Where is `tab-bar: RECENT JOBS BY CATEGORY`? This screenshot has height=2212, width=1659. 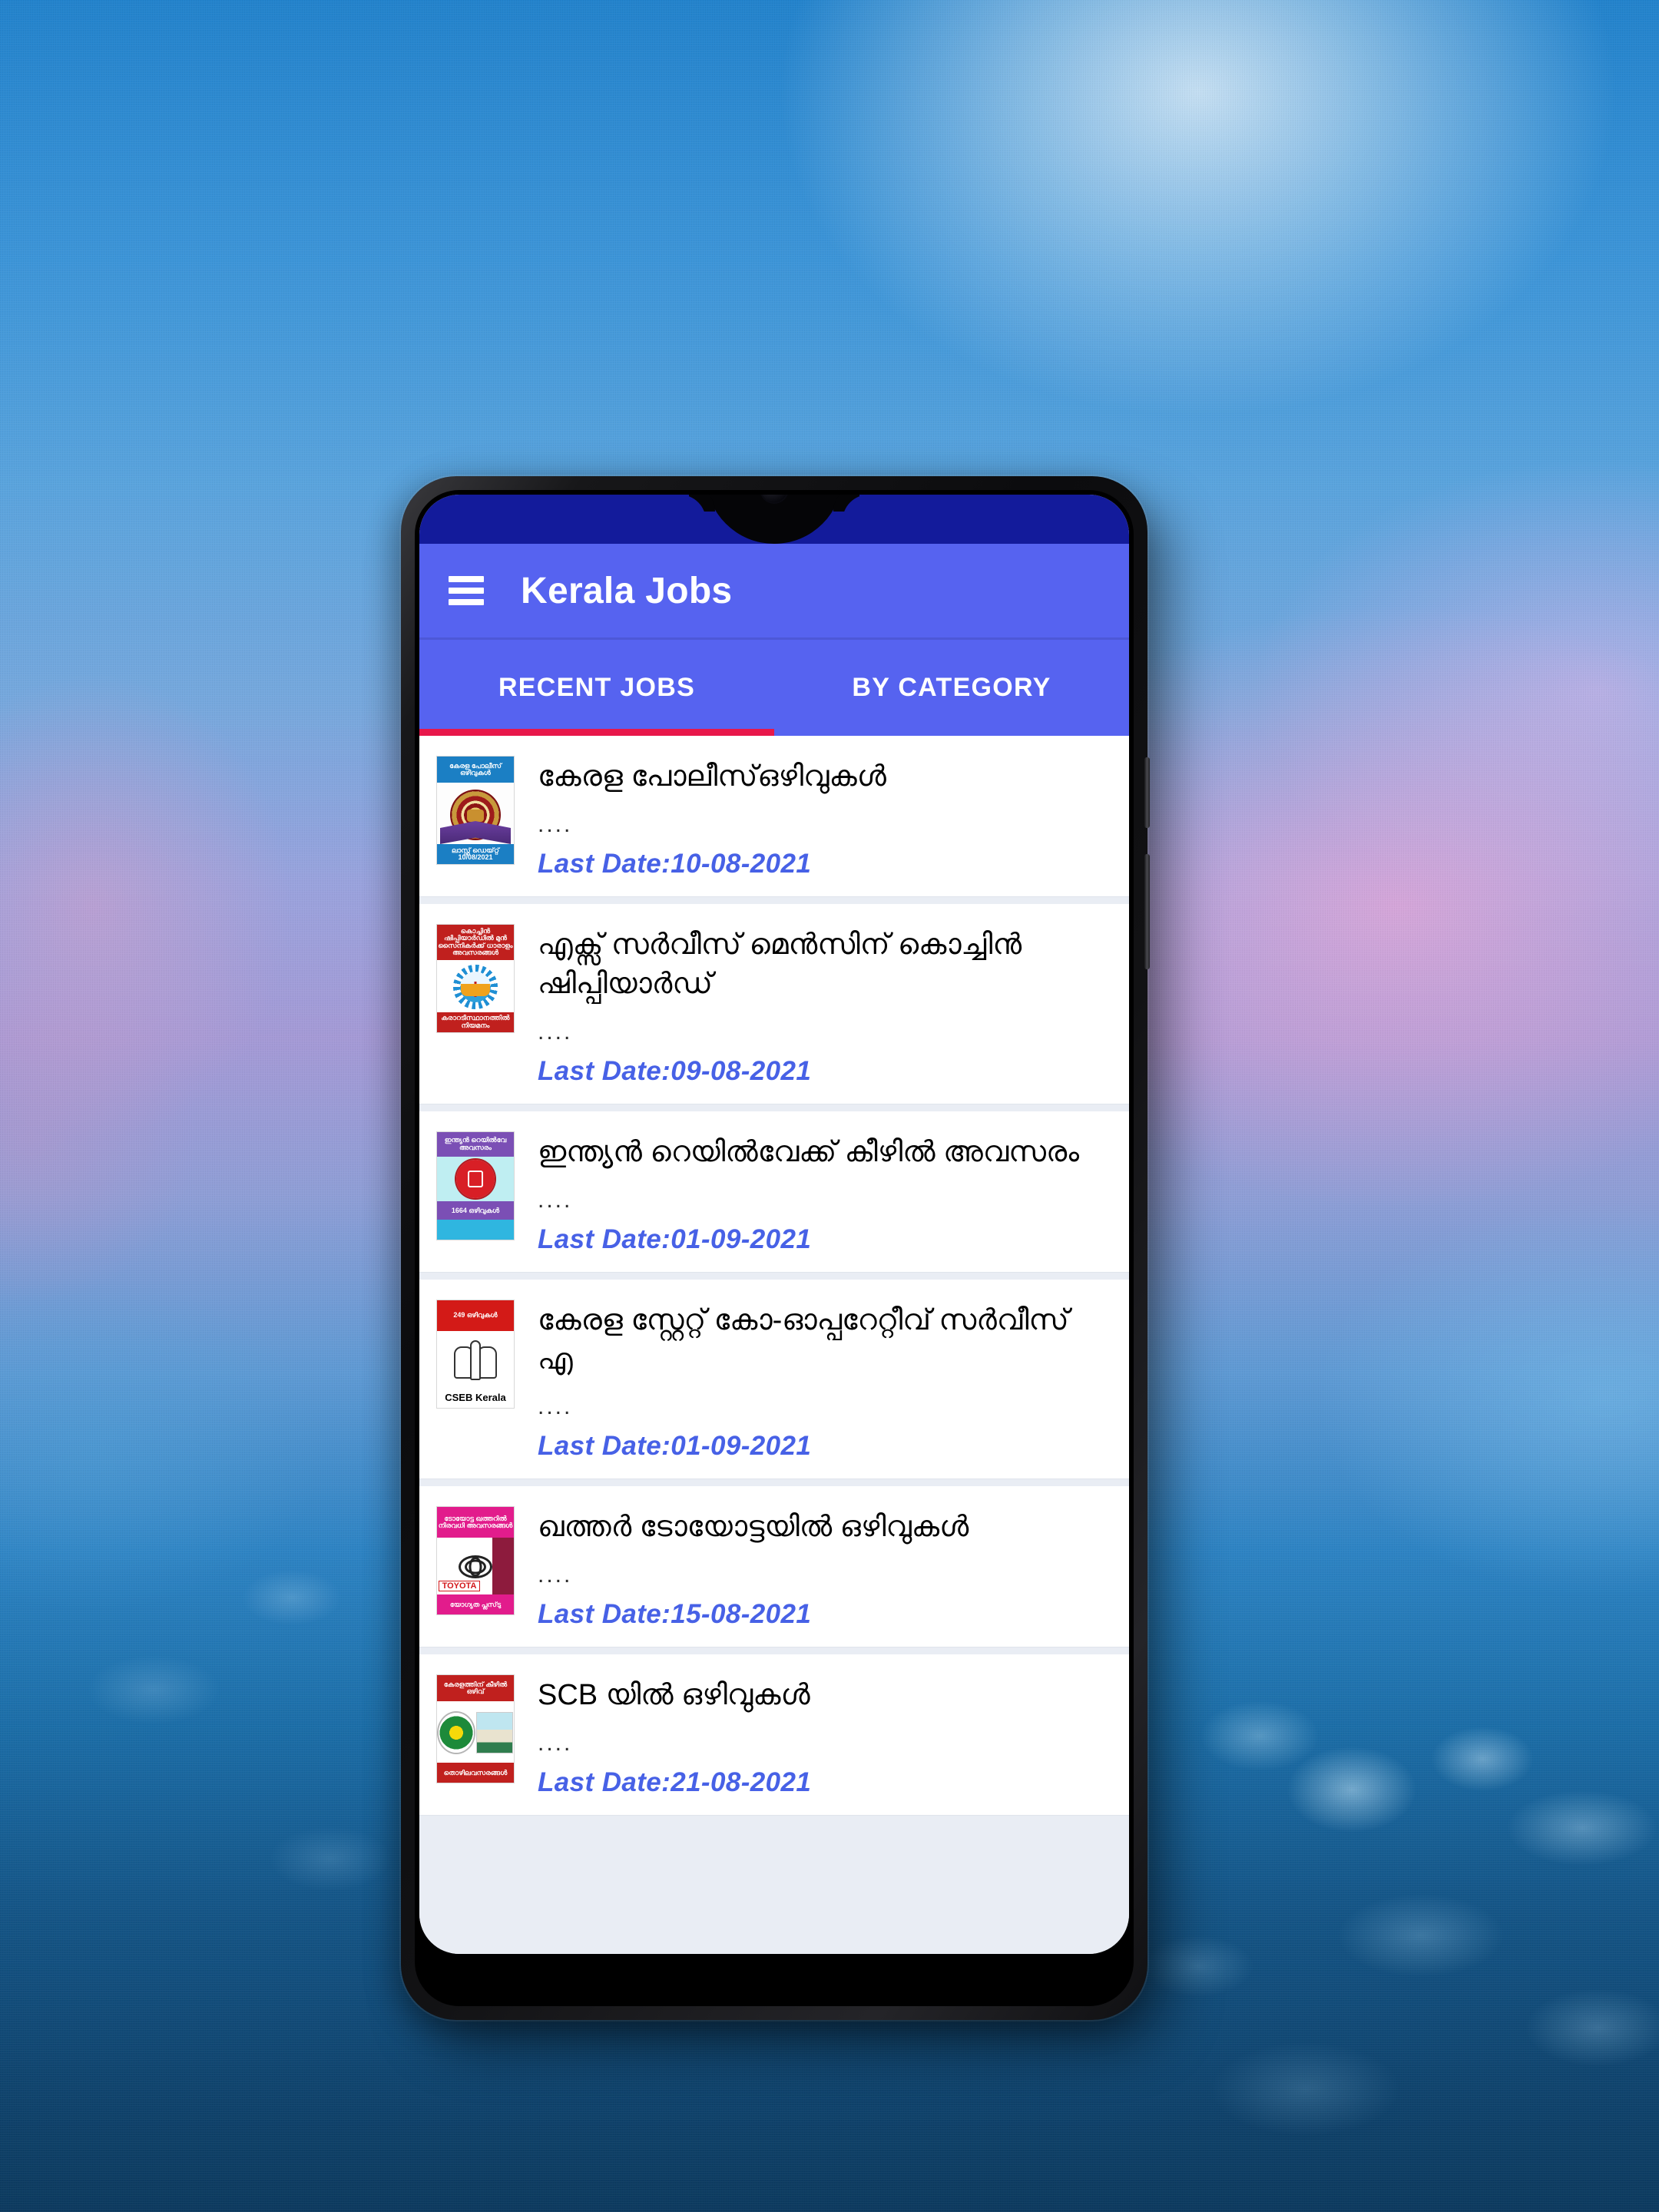 tab-bar: RECENT JOBS BY CATEGORY is located at coordinates (774, 686).